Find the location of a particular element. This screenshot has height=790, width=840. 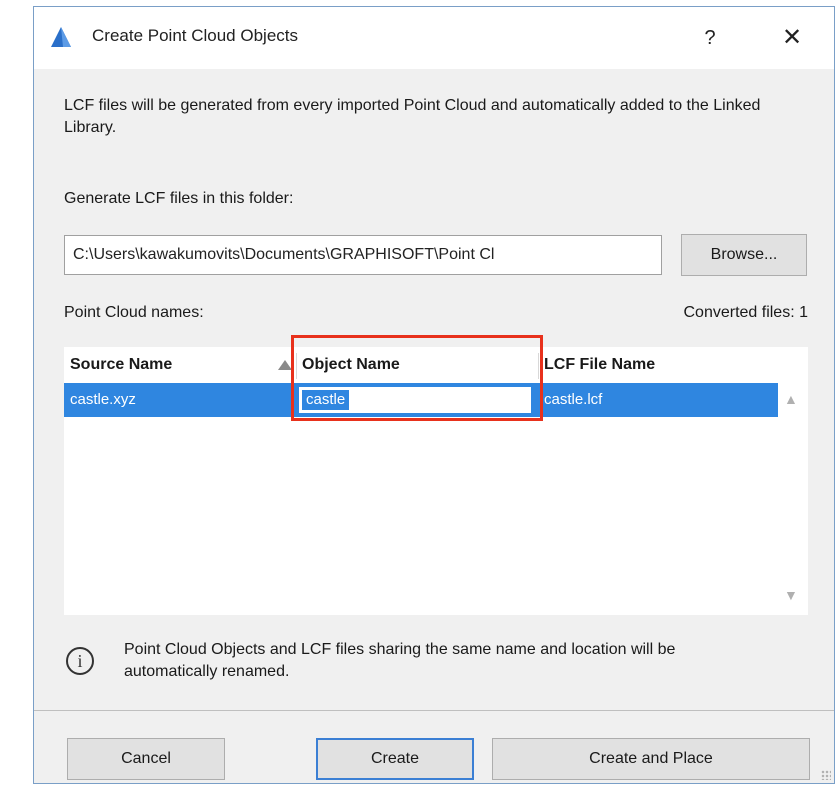

window-title: Create Point Cloud Objects is located at coordinates (195, 35).